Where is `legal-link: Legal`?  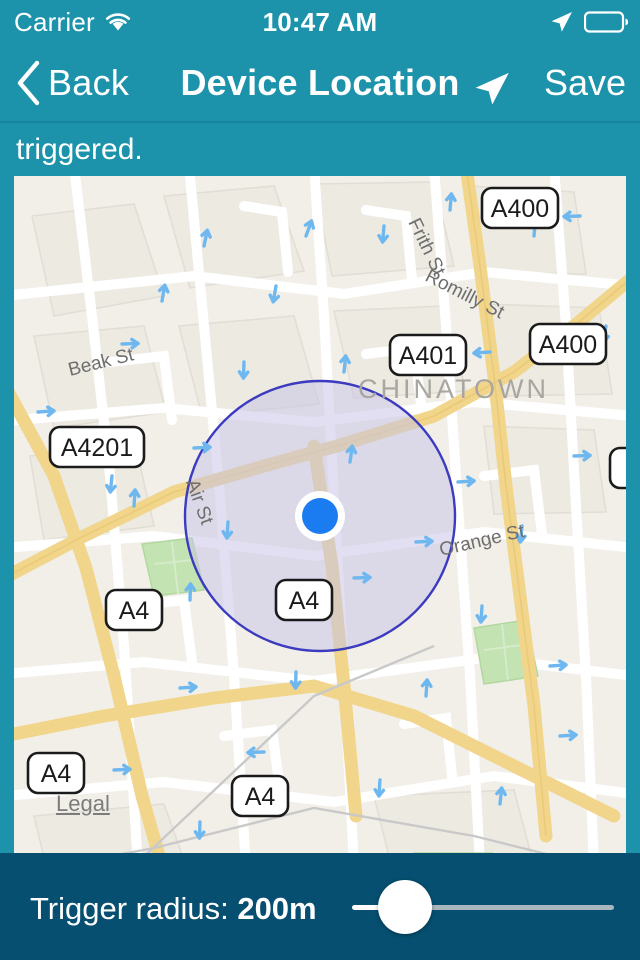
legal-link: Legal is located at coordinates (83, 804).